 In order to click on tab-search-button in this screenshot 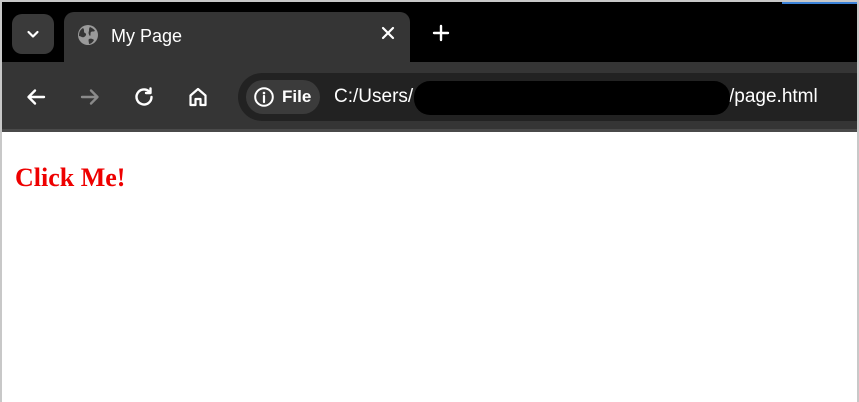, I will do `click(33, 34)`.